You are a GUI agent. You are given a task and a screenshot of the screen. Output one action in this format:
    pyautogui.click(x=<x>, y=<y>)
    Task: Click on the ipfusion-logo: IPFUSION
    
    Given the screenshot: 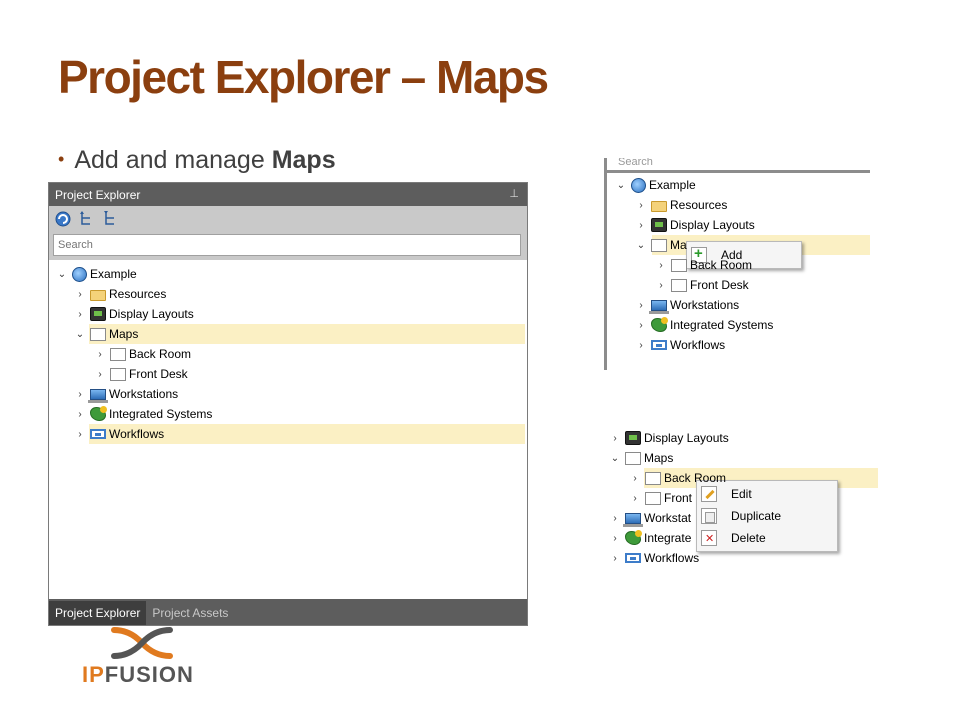 What is the action you would take?
    pyautogui.click(x=143, y=657)
    